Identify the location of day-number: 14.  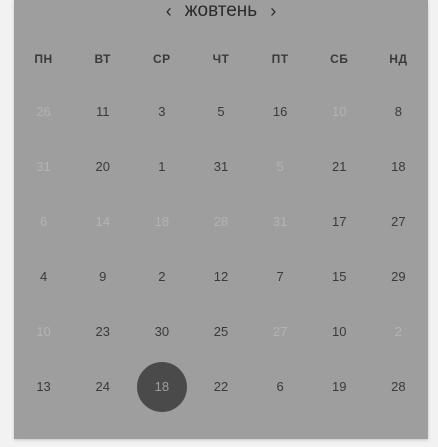
(102, 221).